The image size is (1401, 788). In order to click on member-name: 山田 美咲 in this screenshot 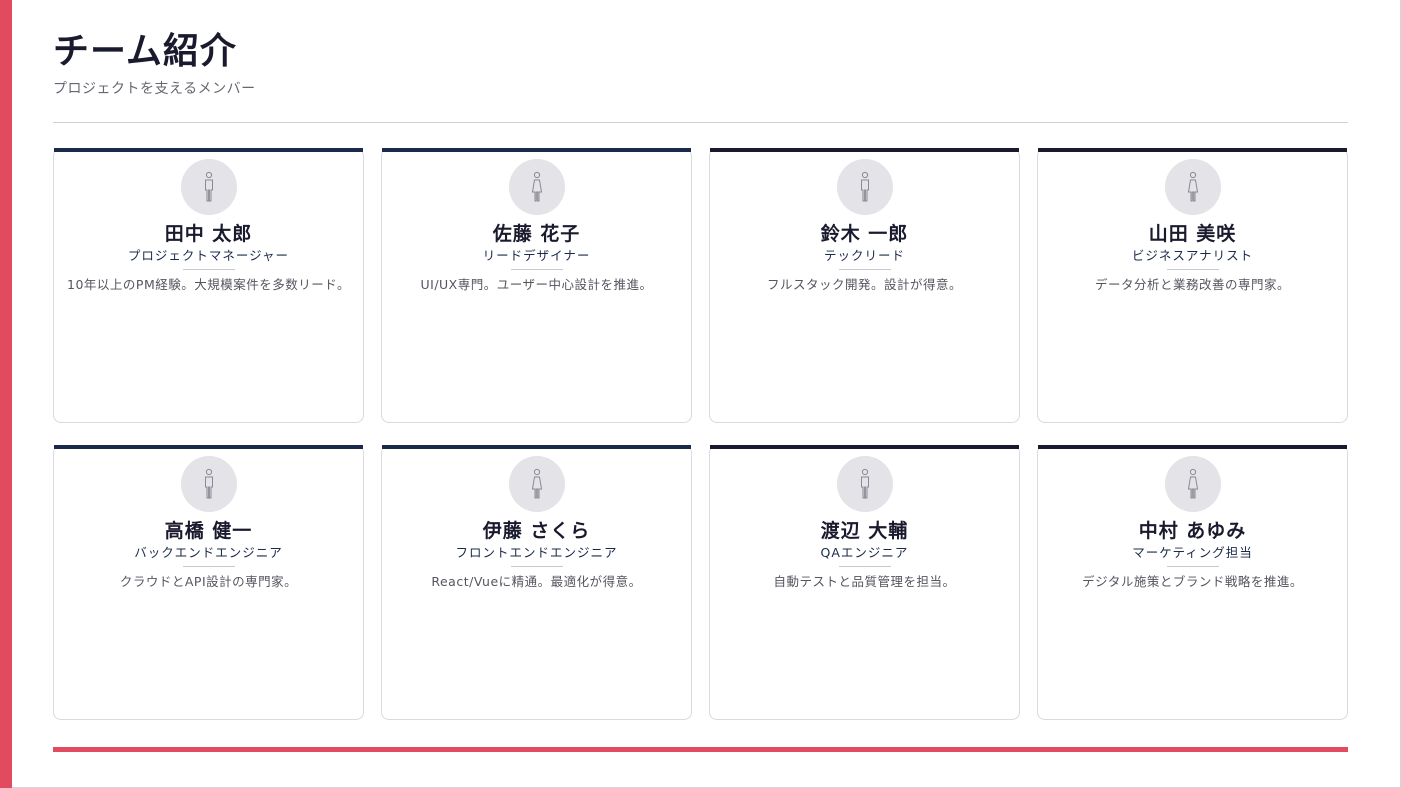, I will do `click(1192, 234)`.